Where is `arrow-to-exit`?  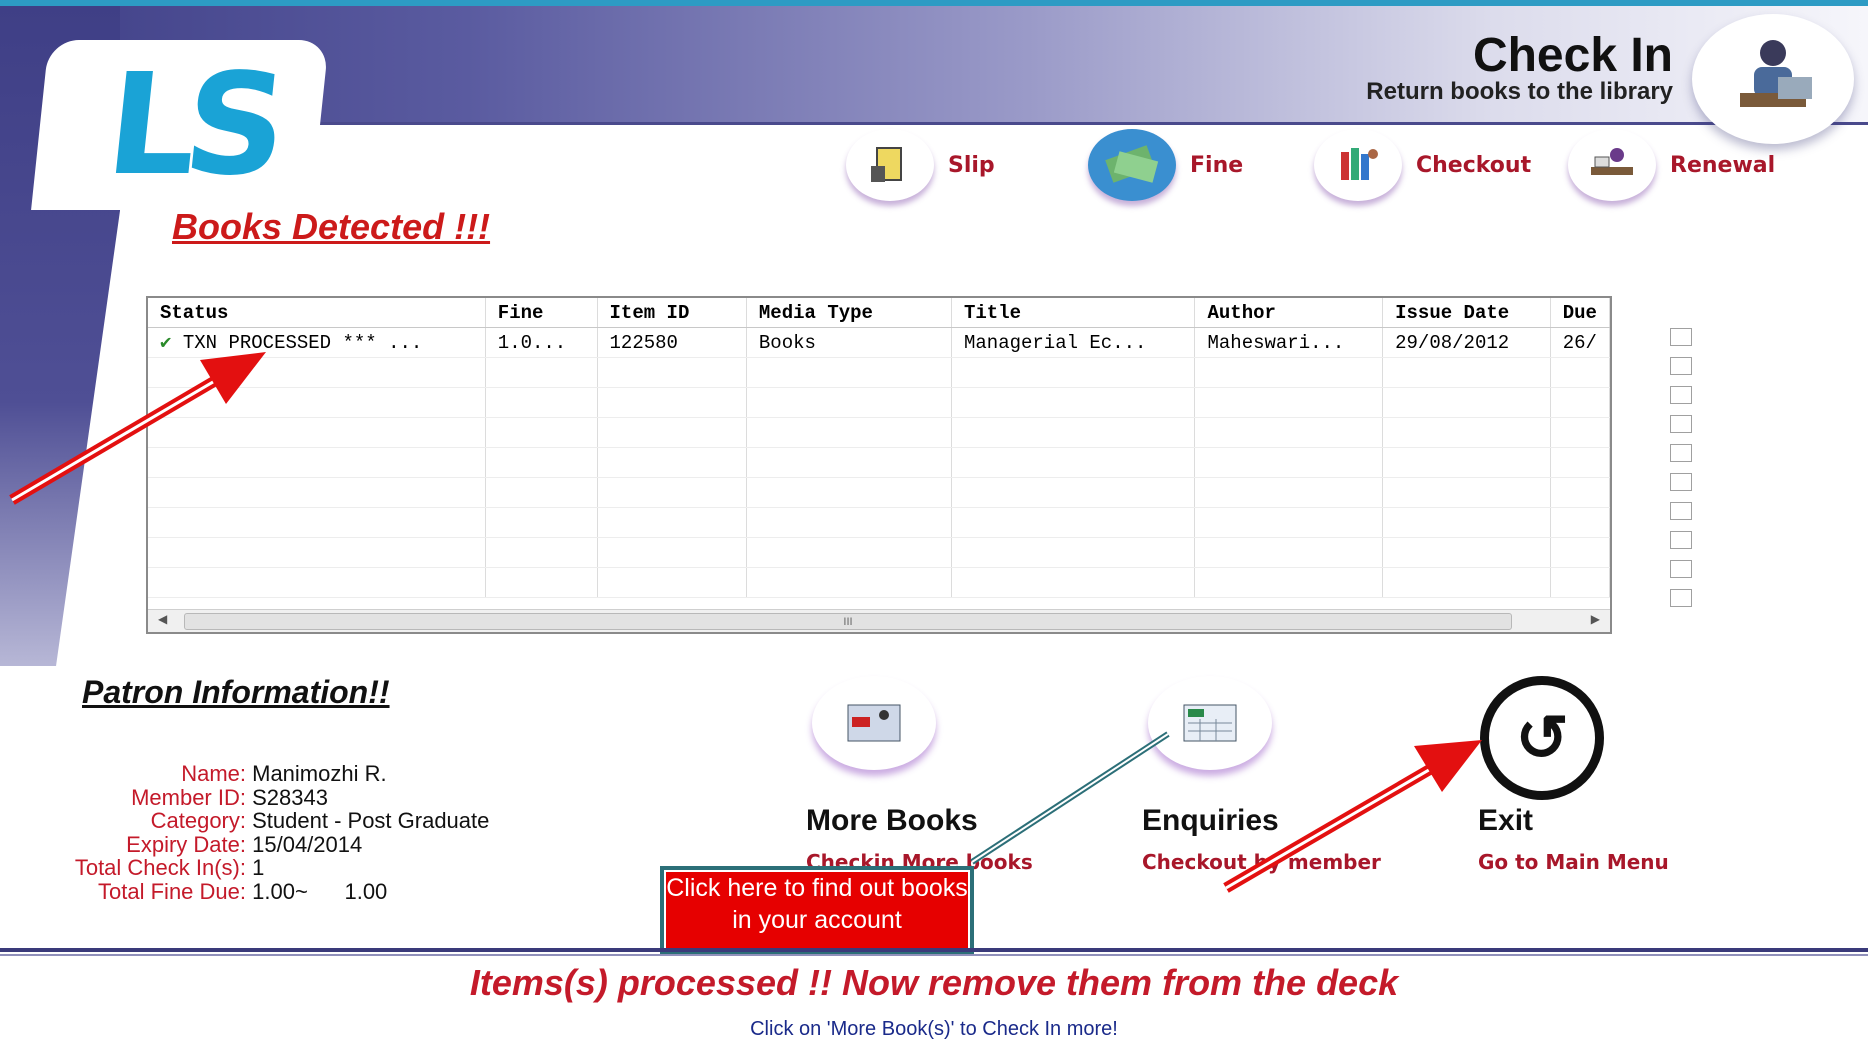 arrow-to-exit is located at coordinates (1352, 816).